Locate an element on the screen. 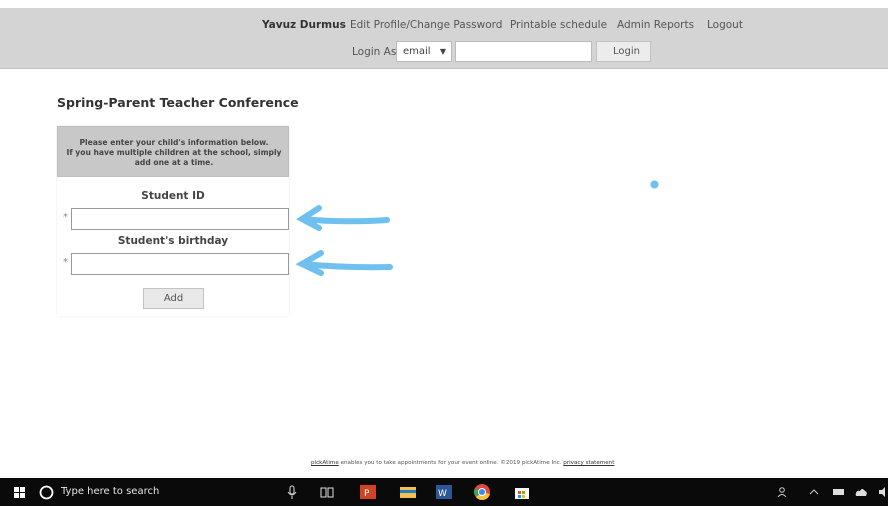  privacy-statement-link: privacy statement is located at coordinates (588, 463).